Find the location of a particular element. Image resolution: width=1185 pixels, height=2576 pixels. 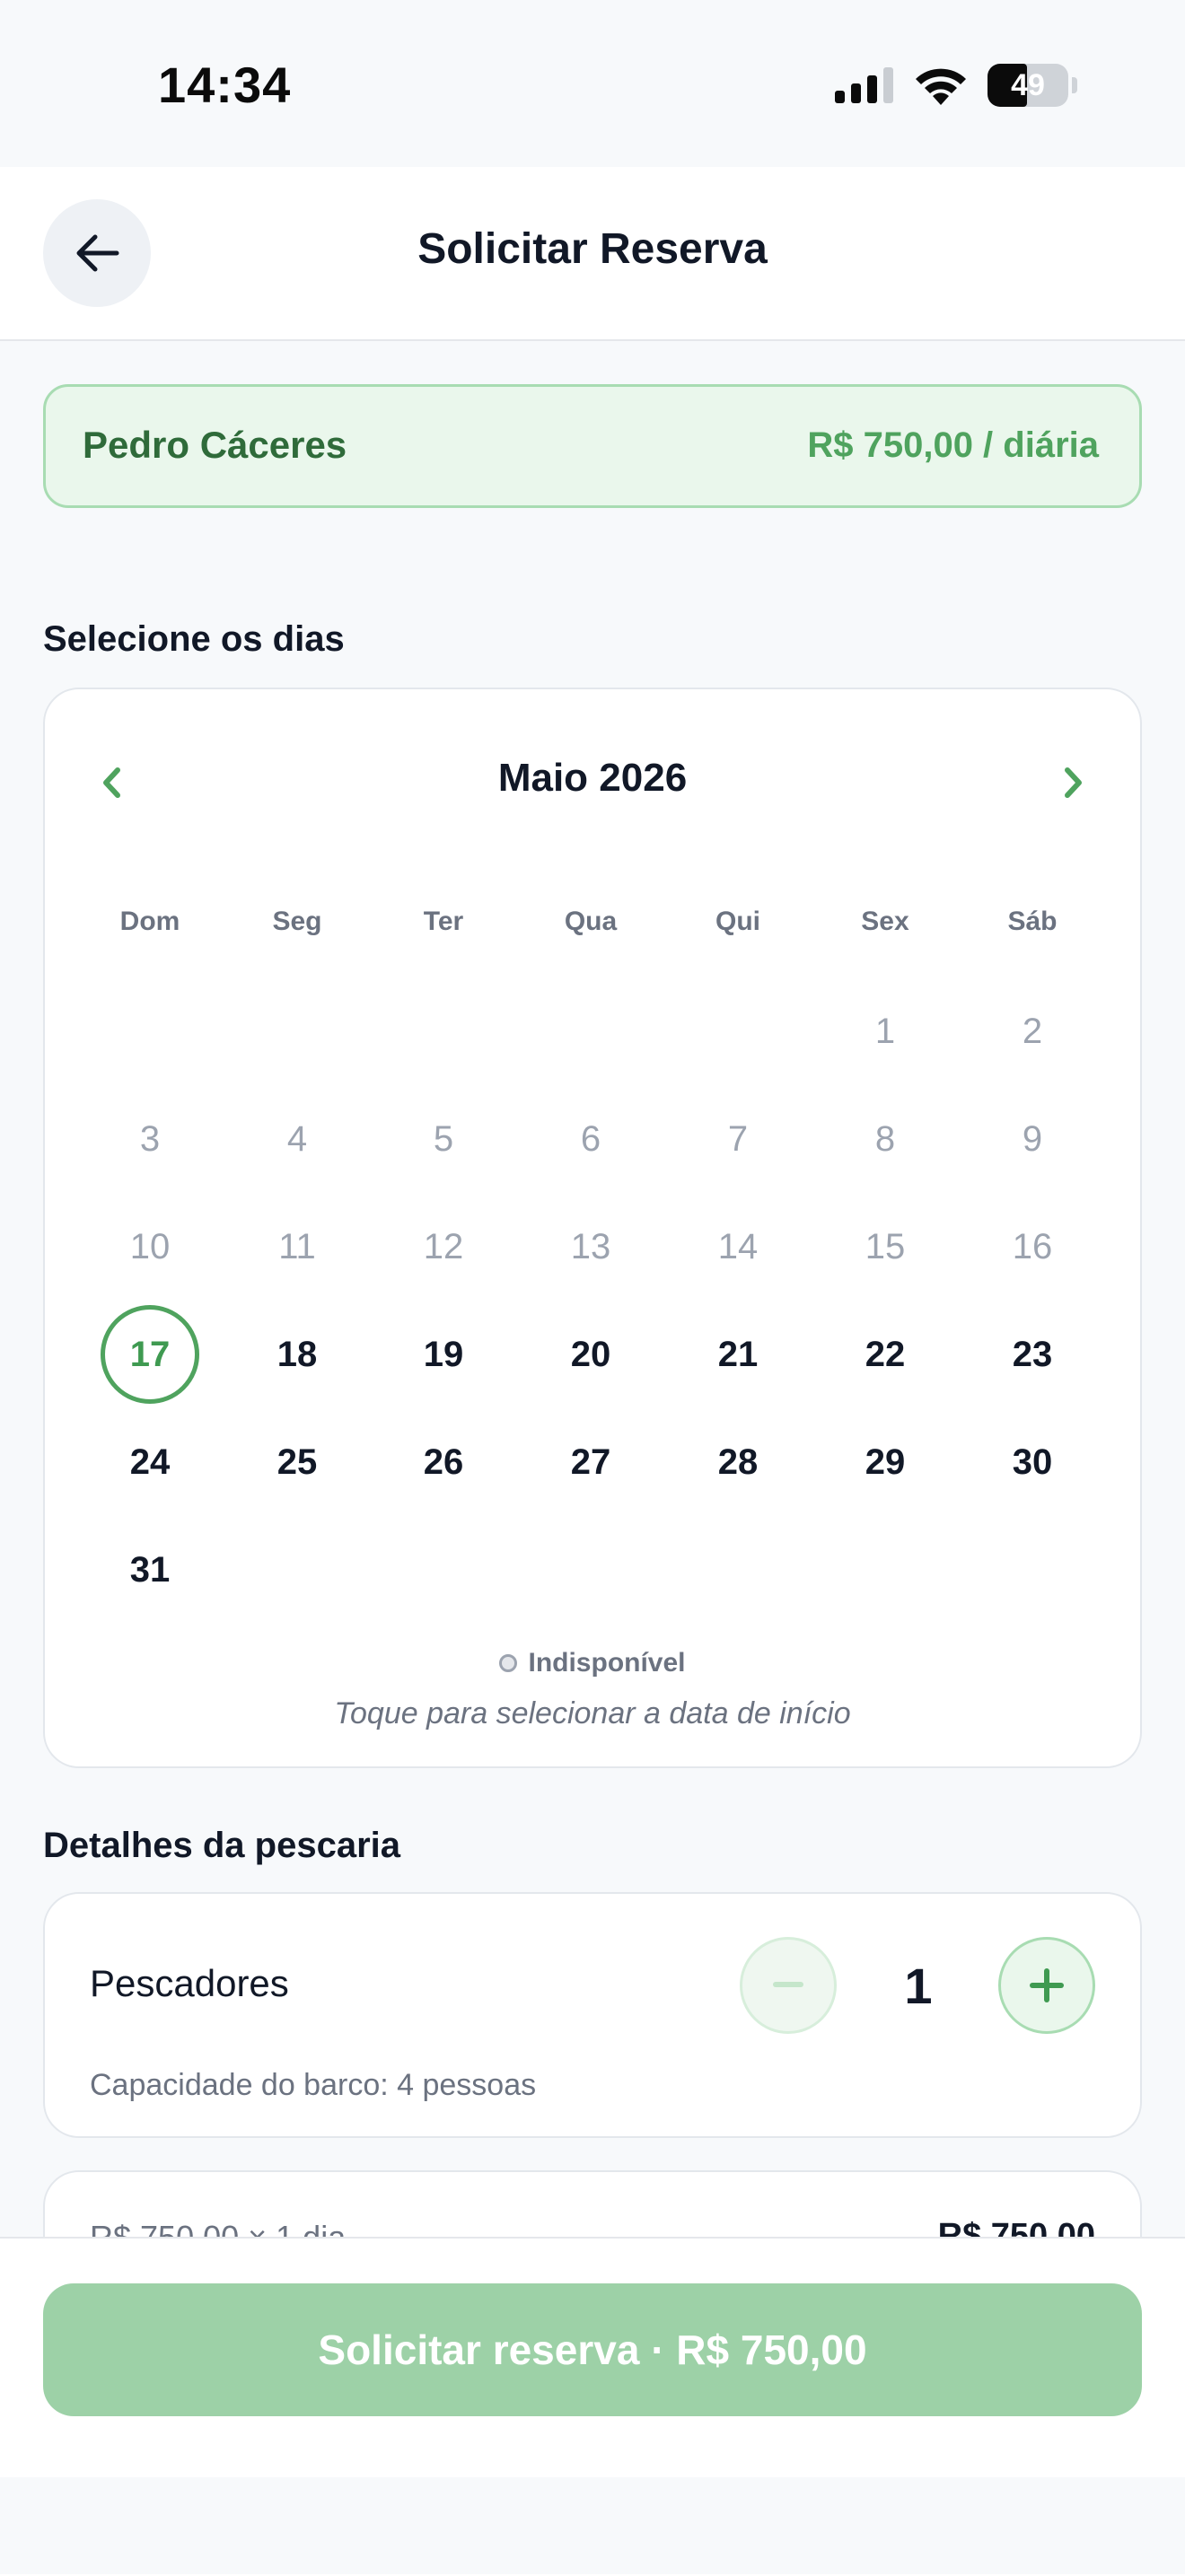

weekday-label: Qua is located at coordinates (591, 921).